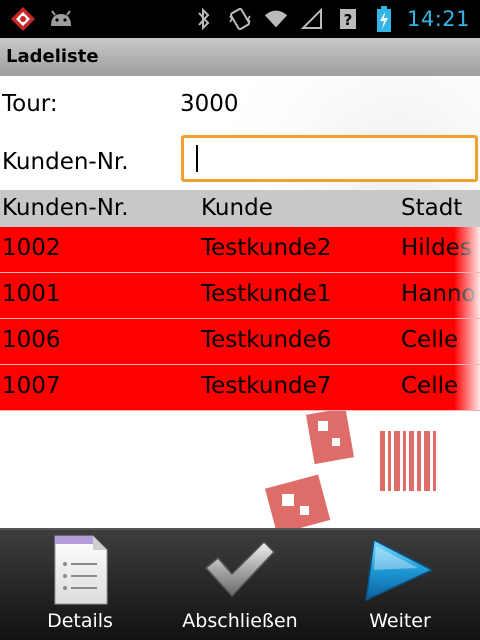 The height and width of the screenshot is (640, 480). Describe the element at coordinates (237, 208) in the screenshot. I see `column-header-customer: Kunde` at that location.